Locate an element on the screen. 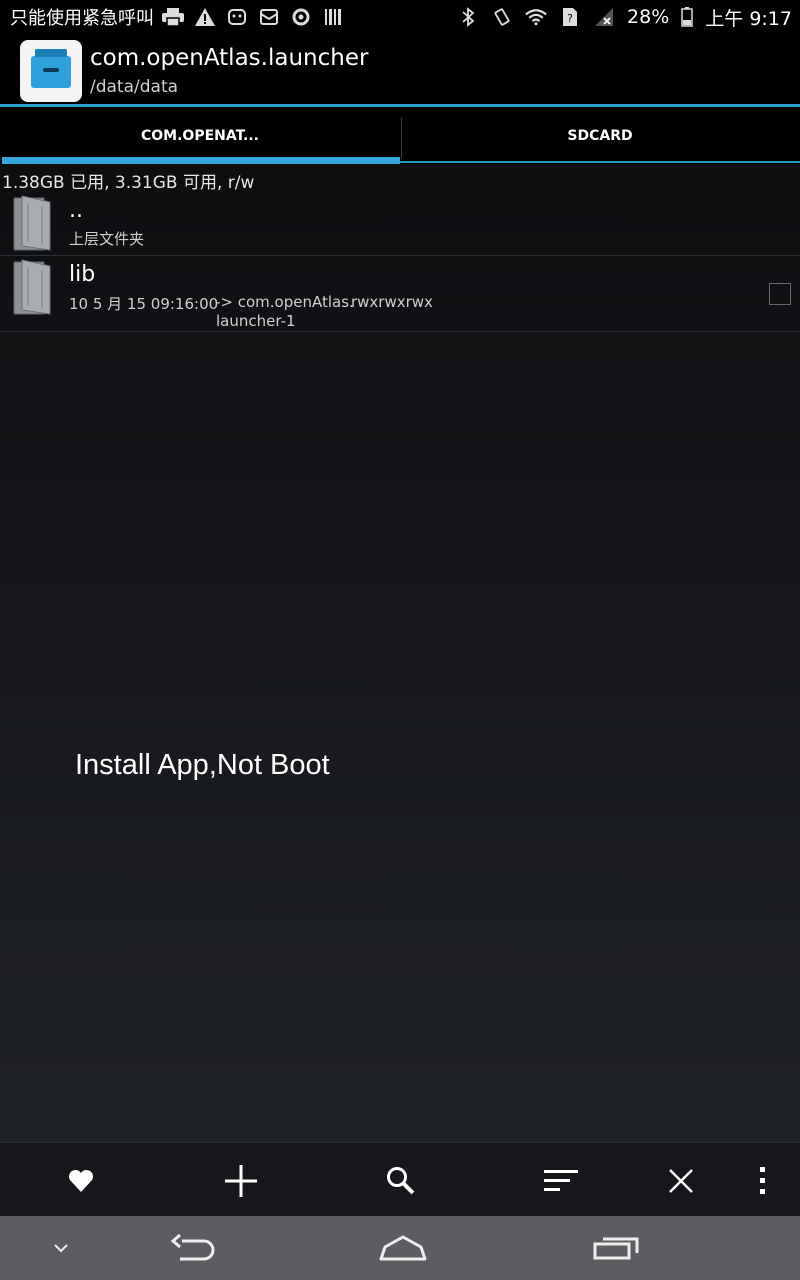 This screenshot has width=800, height=1280. hide-keyboard-button is located at coordinates (61, 1248).